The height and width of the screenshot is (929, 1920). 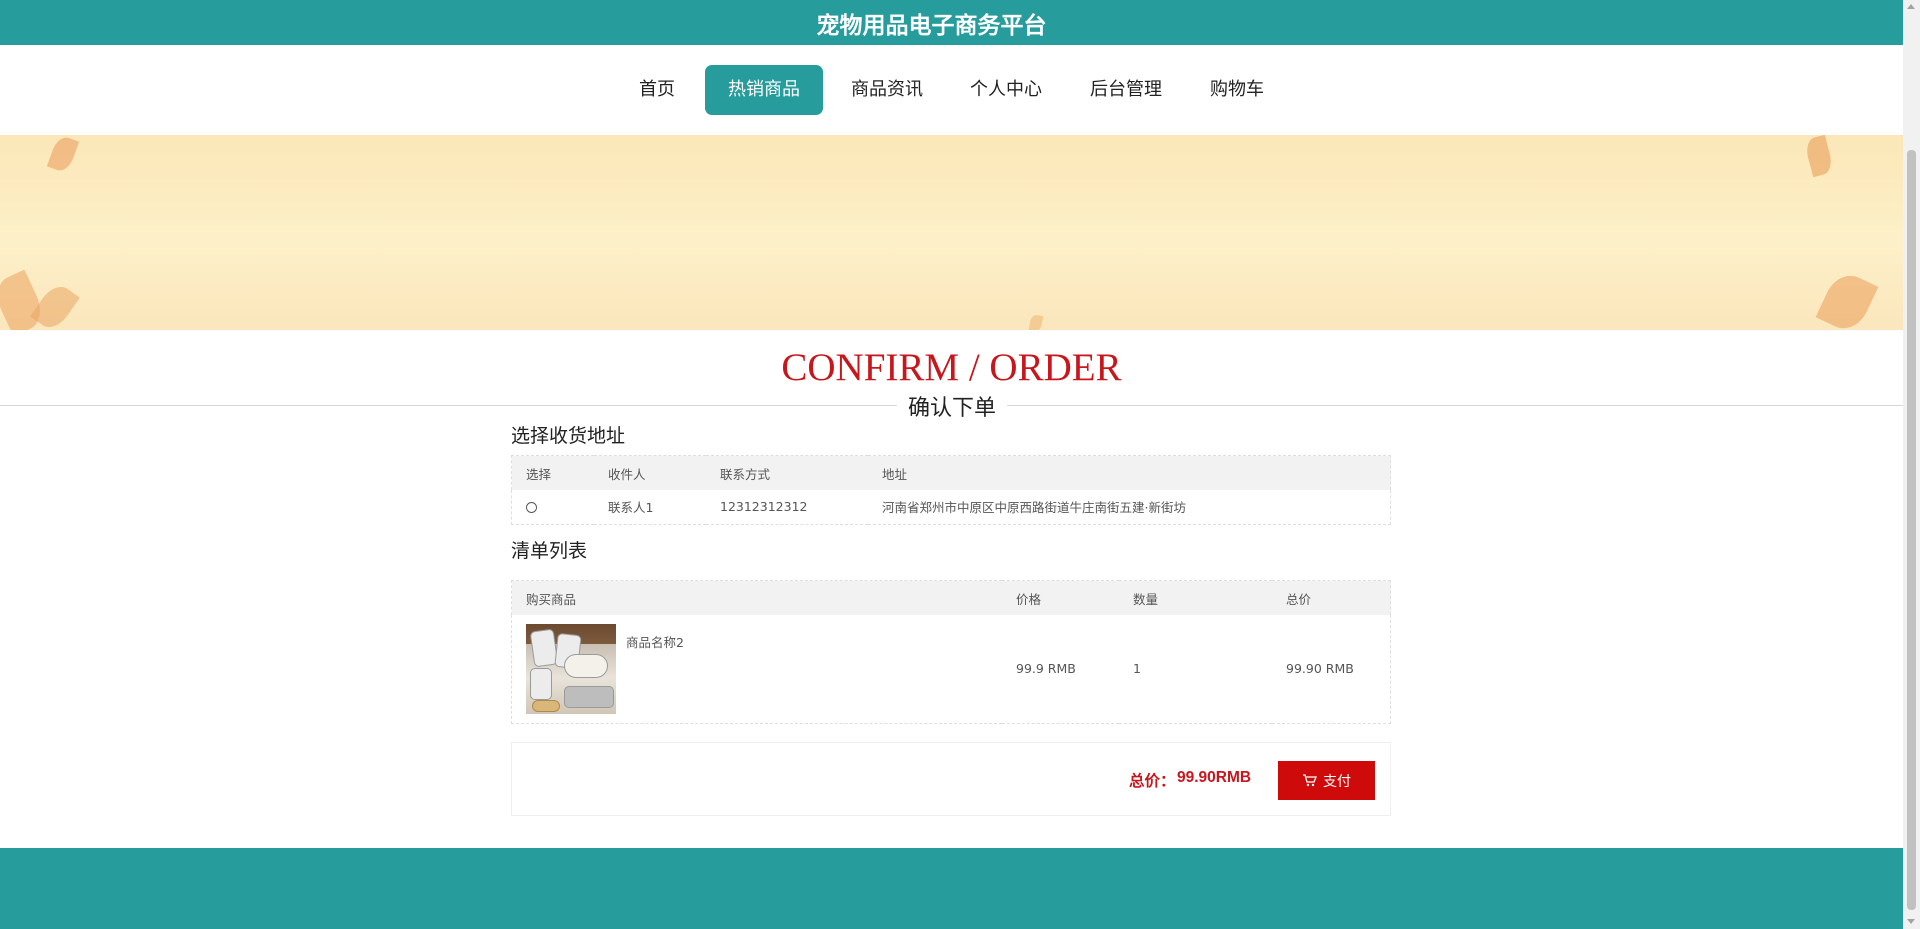 I want to click on pay-label: 支付, so click(x=1337, y=781).